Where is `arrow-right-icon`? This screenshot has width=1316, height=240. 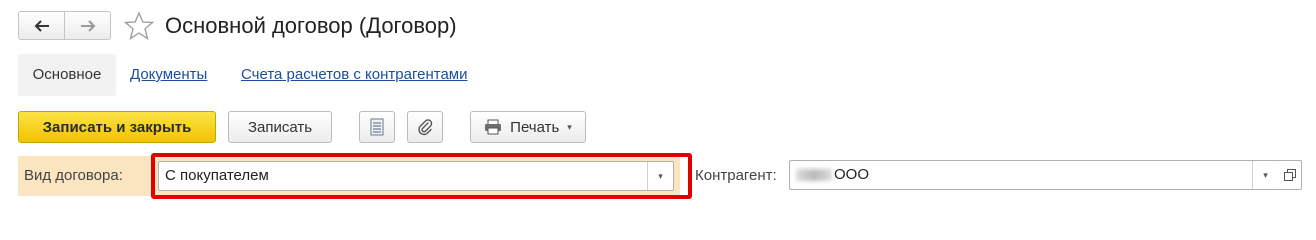 arrow-right-icon is located at coordinates (87, 25).